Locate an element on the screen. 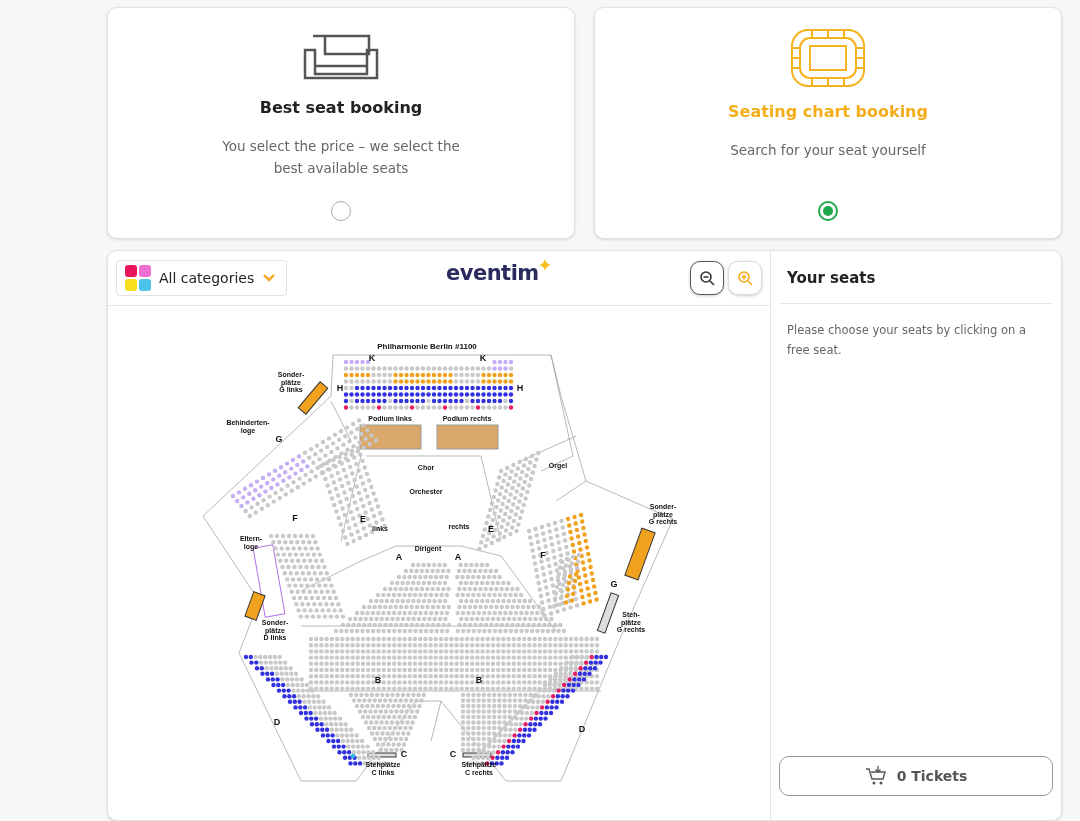  option-title: Best seat booking is located at coordinates (341, 107).